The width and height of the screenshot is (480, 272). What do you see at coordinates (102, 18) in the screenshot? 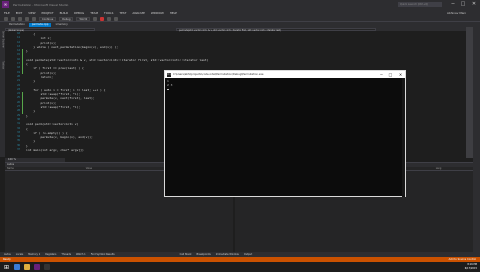
I see `stop-icon` at bounding box center [102, 18].